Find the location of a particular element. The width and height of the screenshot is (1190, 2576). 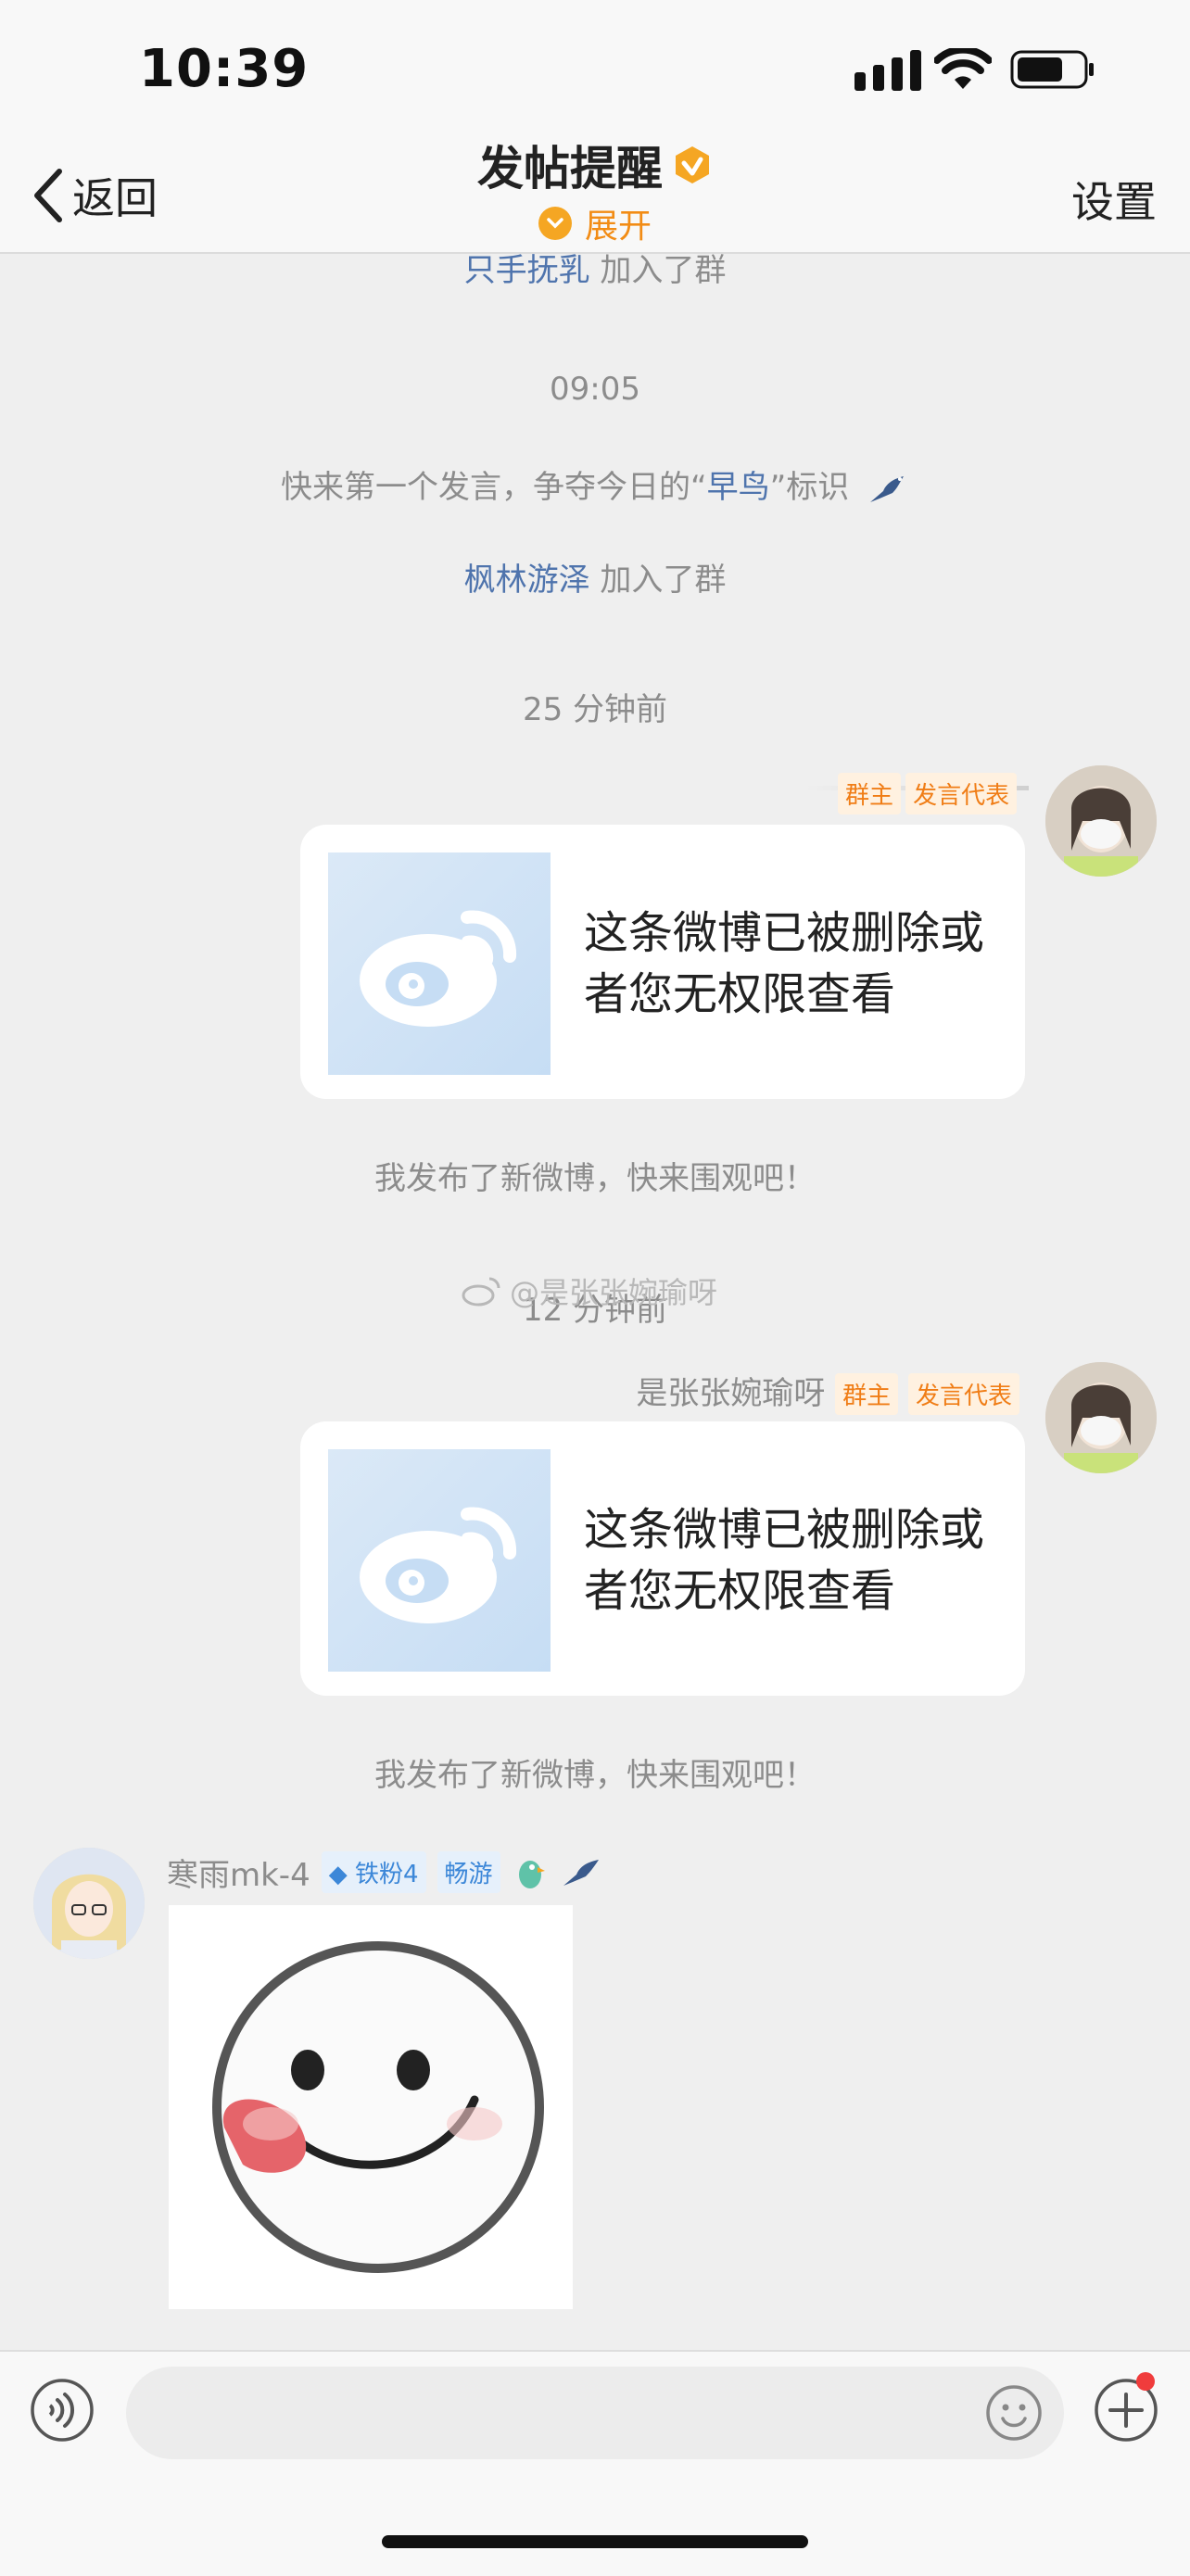

cellular-signal-icon is located at coordinates (888, 70).